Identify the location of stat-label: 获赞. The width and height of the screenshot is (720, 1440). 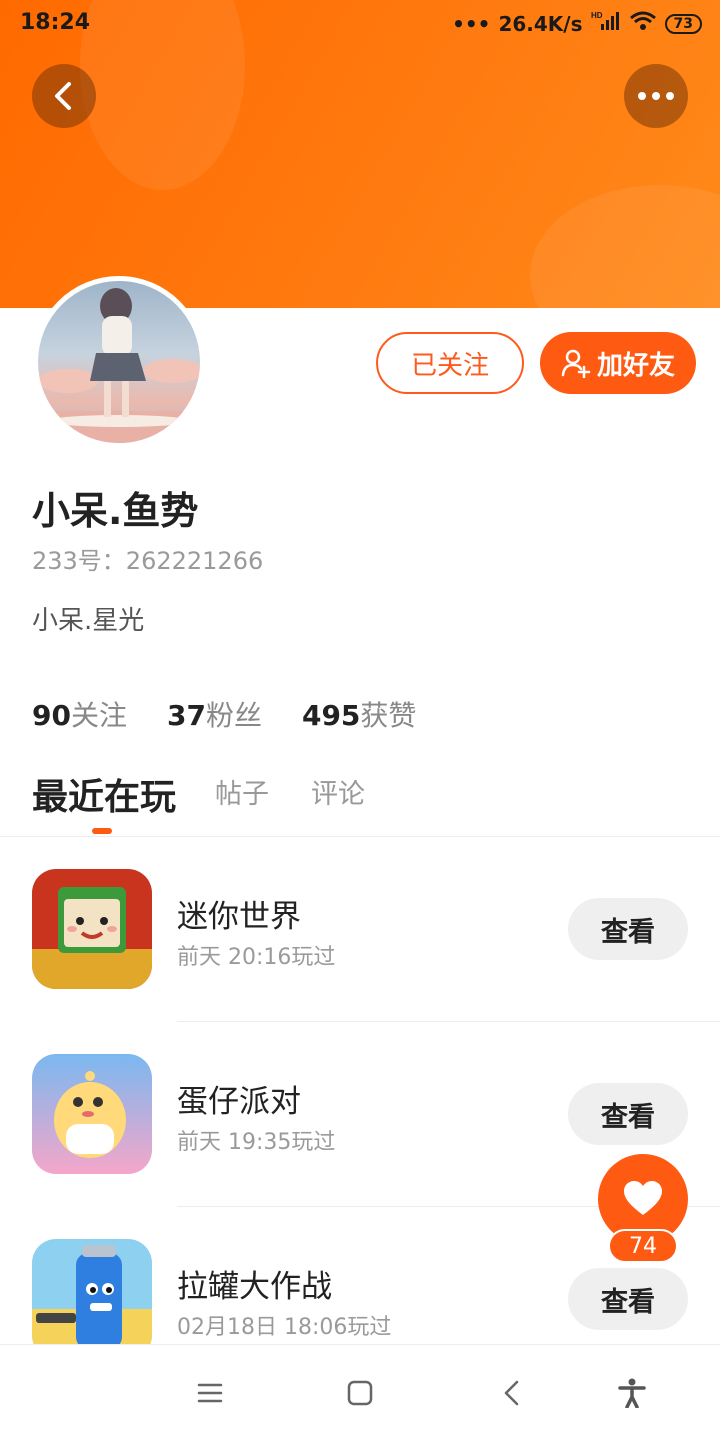
(388, 715).